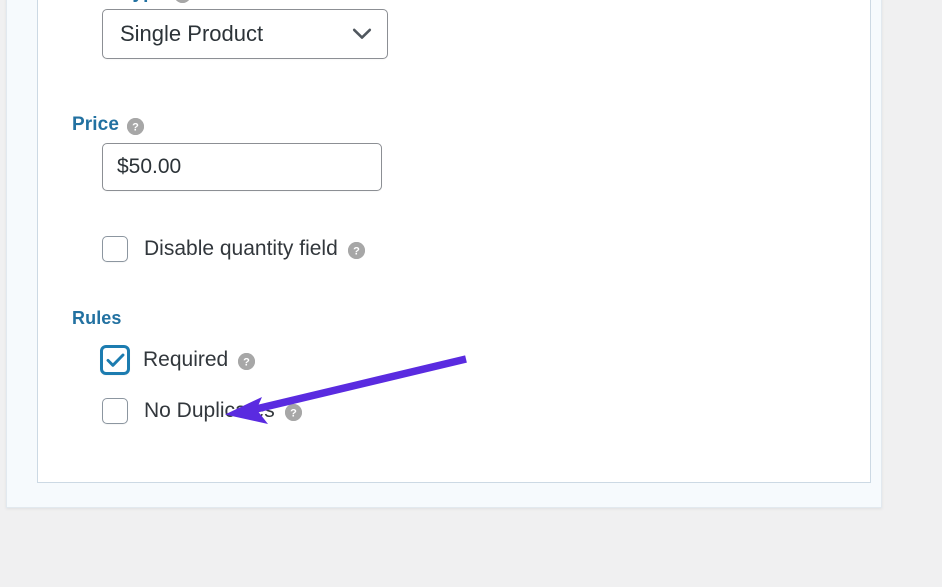  I want to click on disable-quantity-row: Disable quantity field ?, so click(233, 249).